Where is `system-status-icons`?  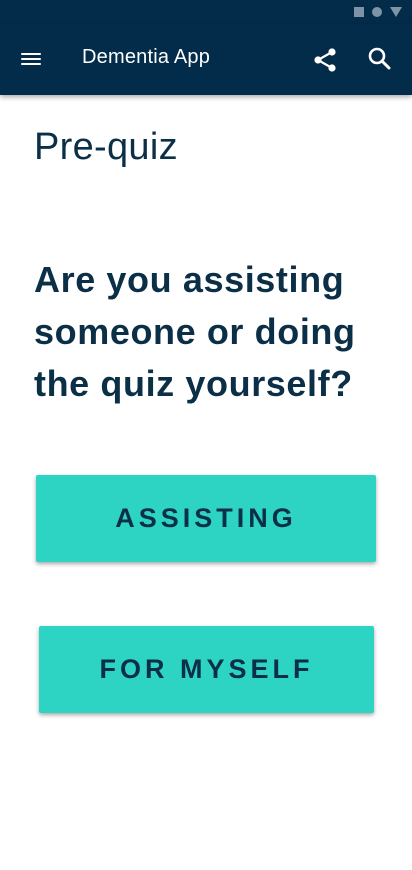
system-status-icons is located at coordinates (378, 12).